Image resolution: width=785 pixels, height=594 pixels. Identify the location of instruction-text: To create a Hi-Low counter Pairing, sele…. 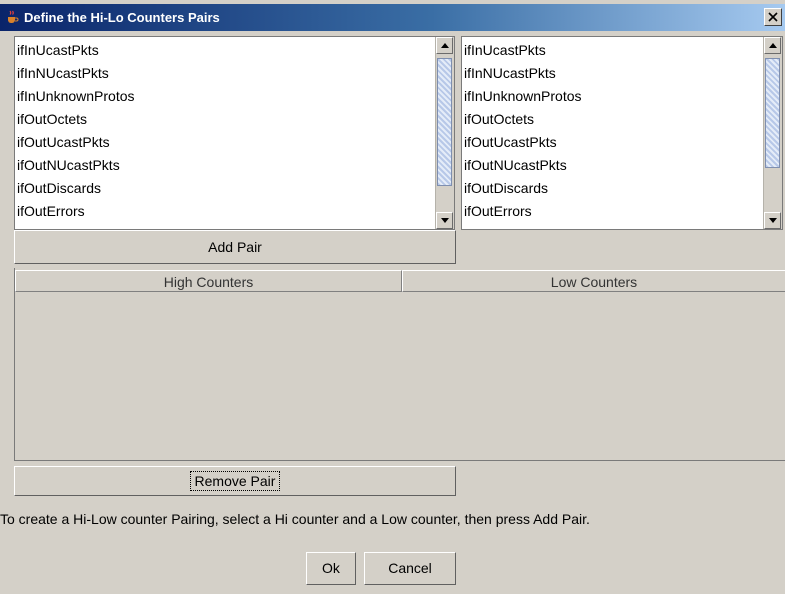
(295, 519).